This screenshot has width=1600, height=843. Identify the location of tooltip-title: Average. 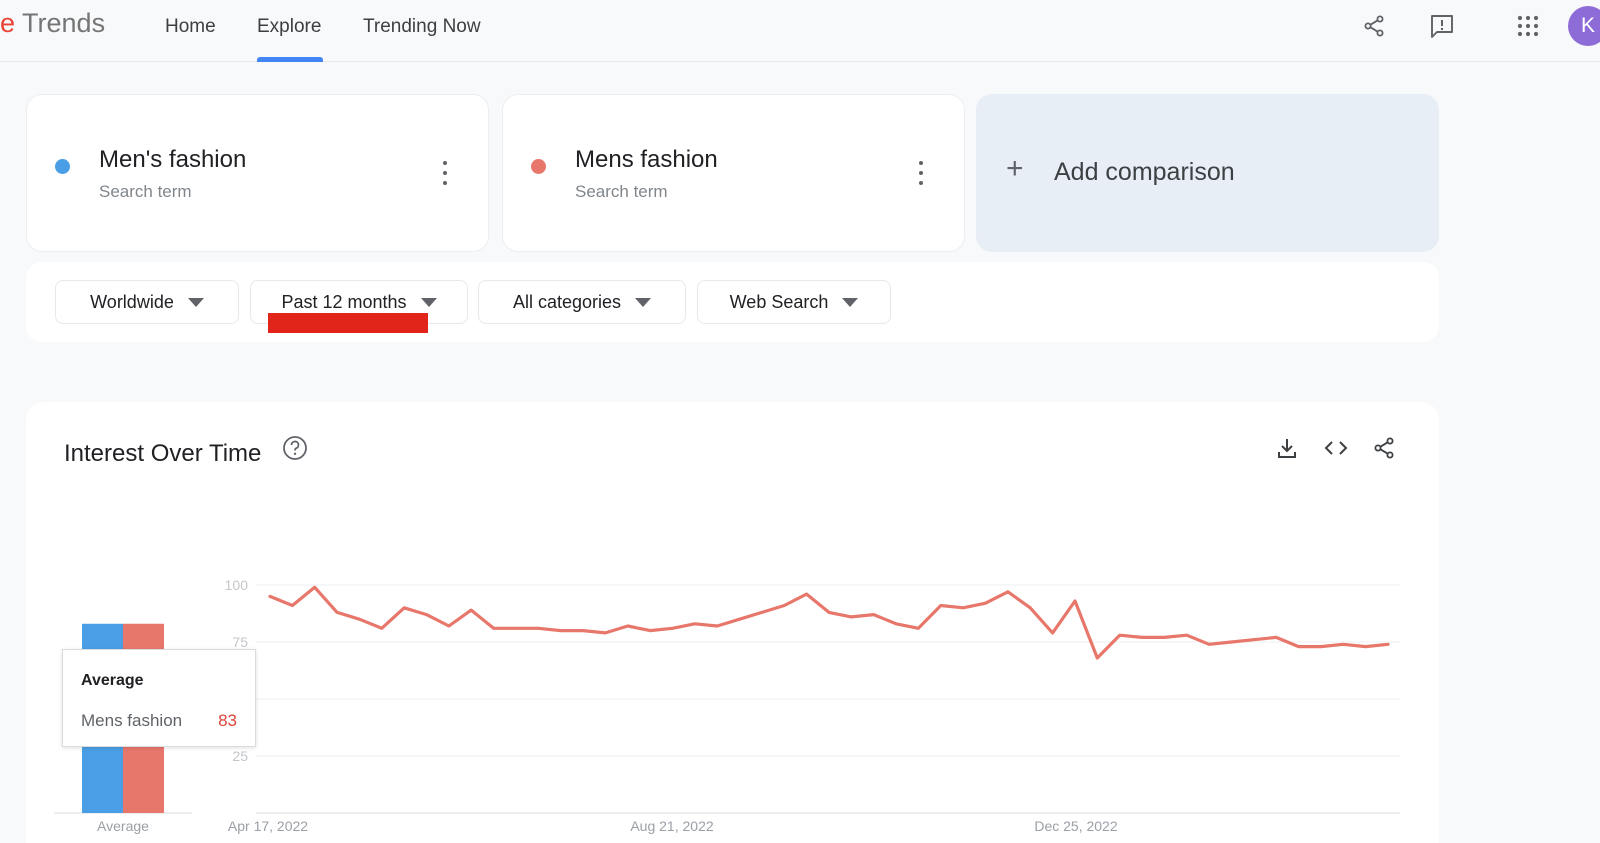
(112, 680).